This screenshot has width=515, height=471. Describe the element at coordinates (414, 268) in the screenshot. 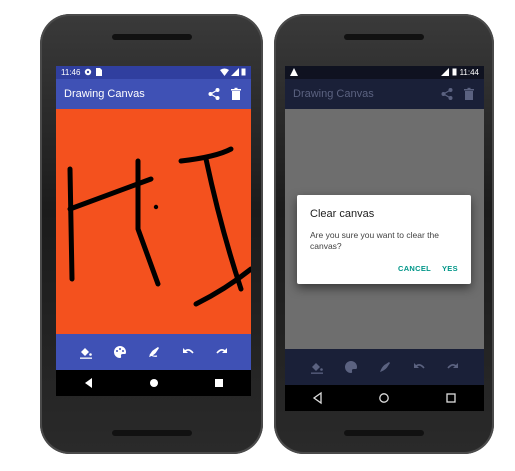

I see `cancel-button: CANCEL` at that location.